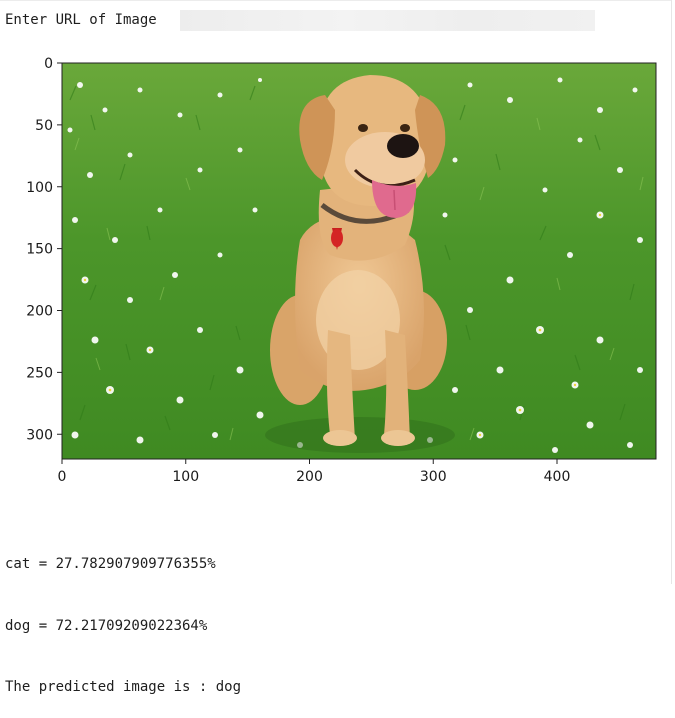 The height and width of the screenshot is (718, 675). What do you see at coordinates (106, 625) in the screenshot?
I see `dog-probability: dog = 72.21709209022364%` at bounding box center [106, 625].